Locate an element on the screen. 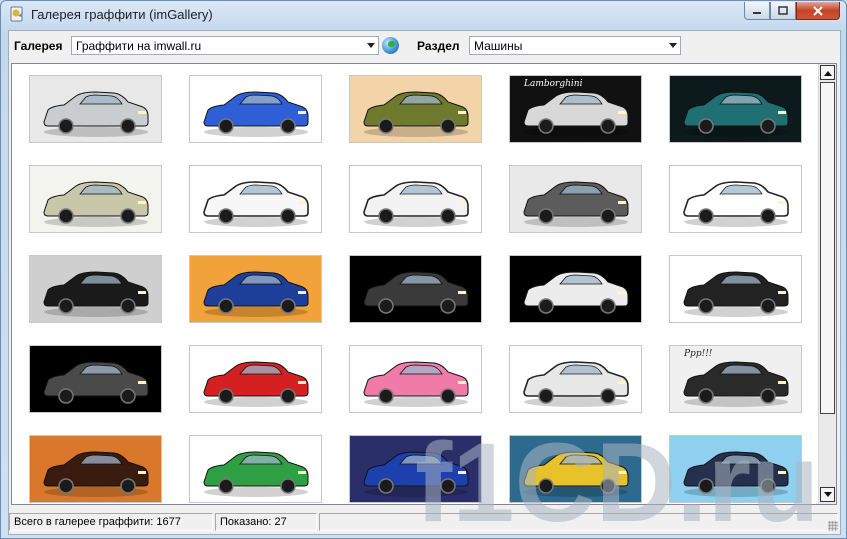  maximize-icon is located at coordinates (783, 10).